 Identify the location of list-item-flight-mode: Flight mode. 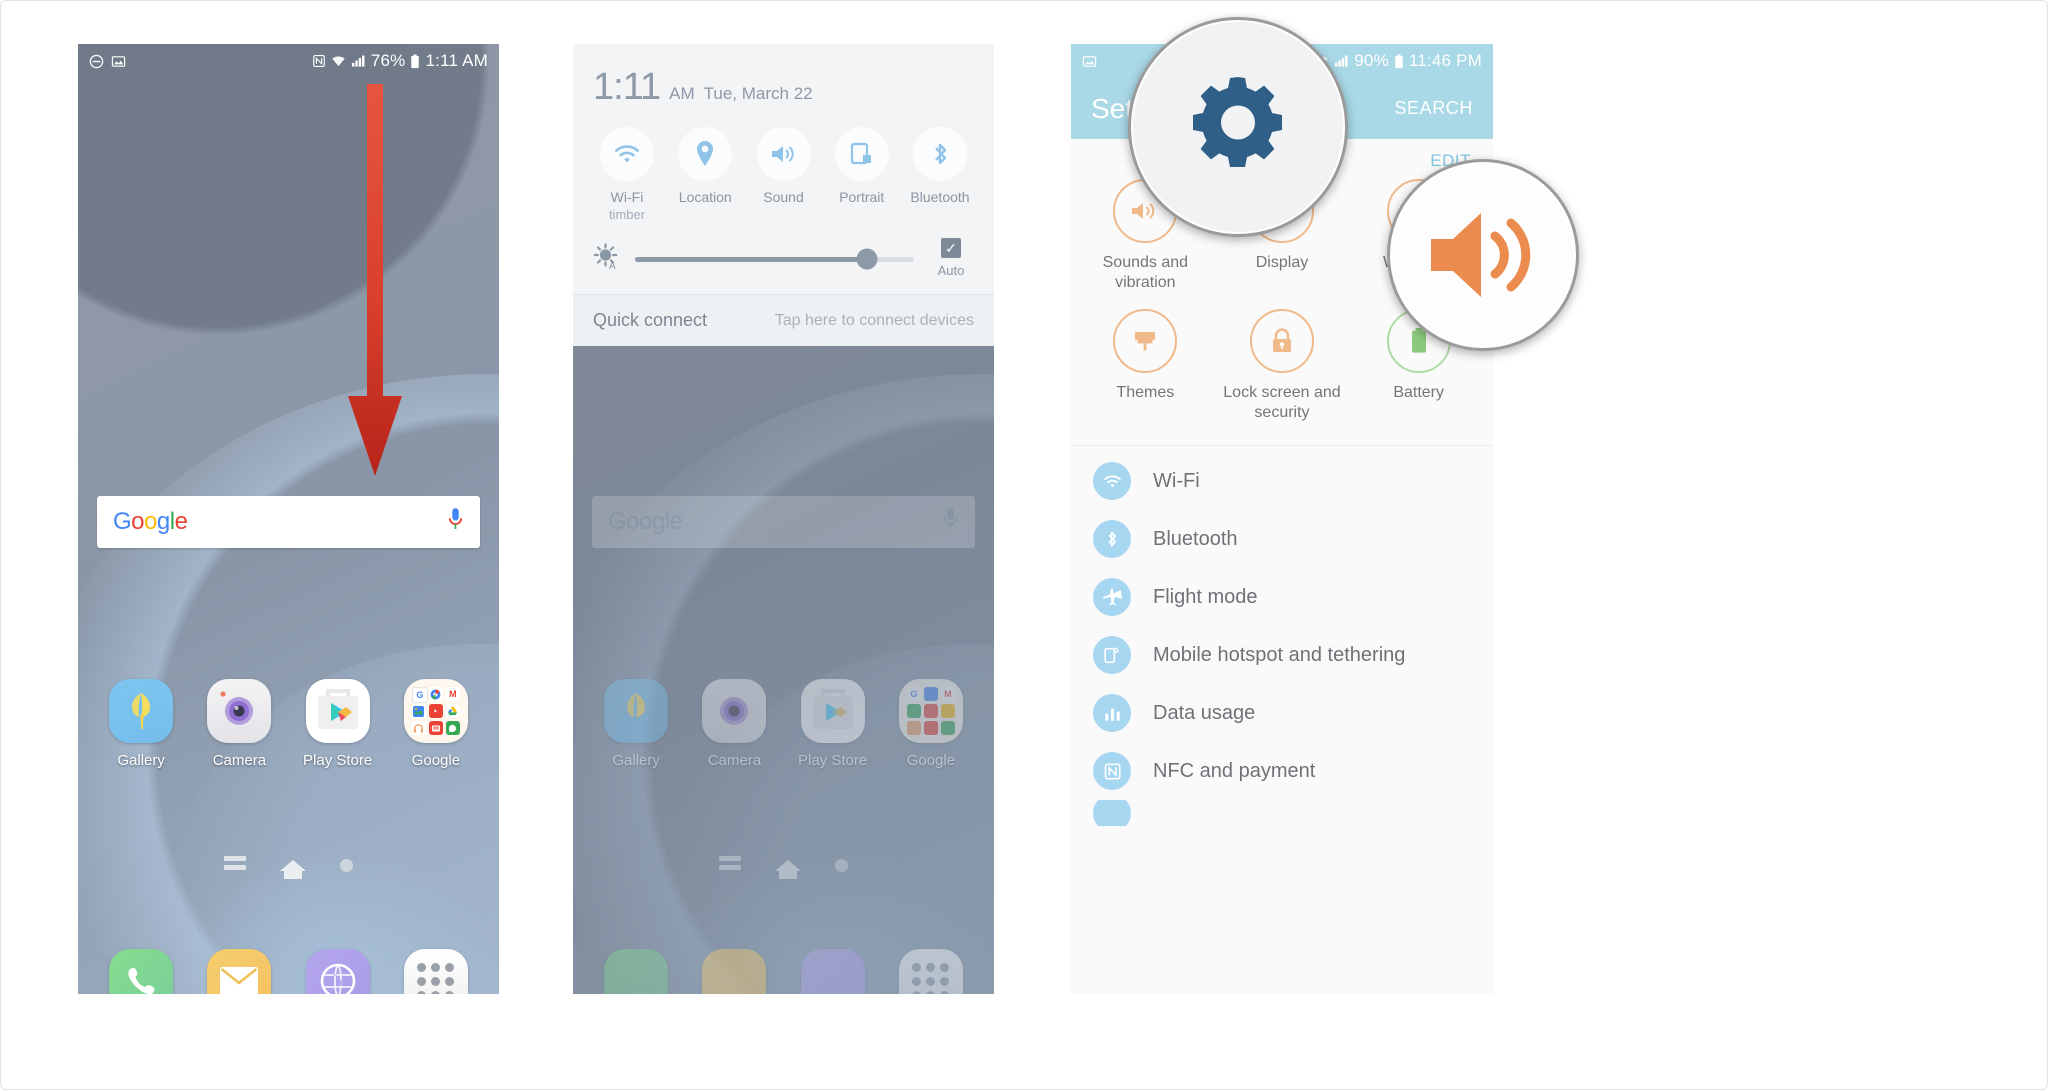
(1282, 597).